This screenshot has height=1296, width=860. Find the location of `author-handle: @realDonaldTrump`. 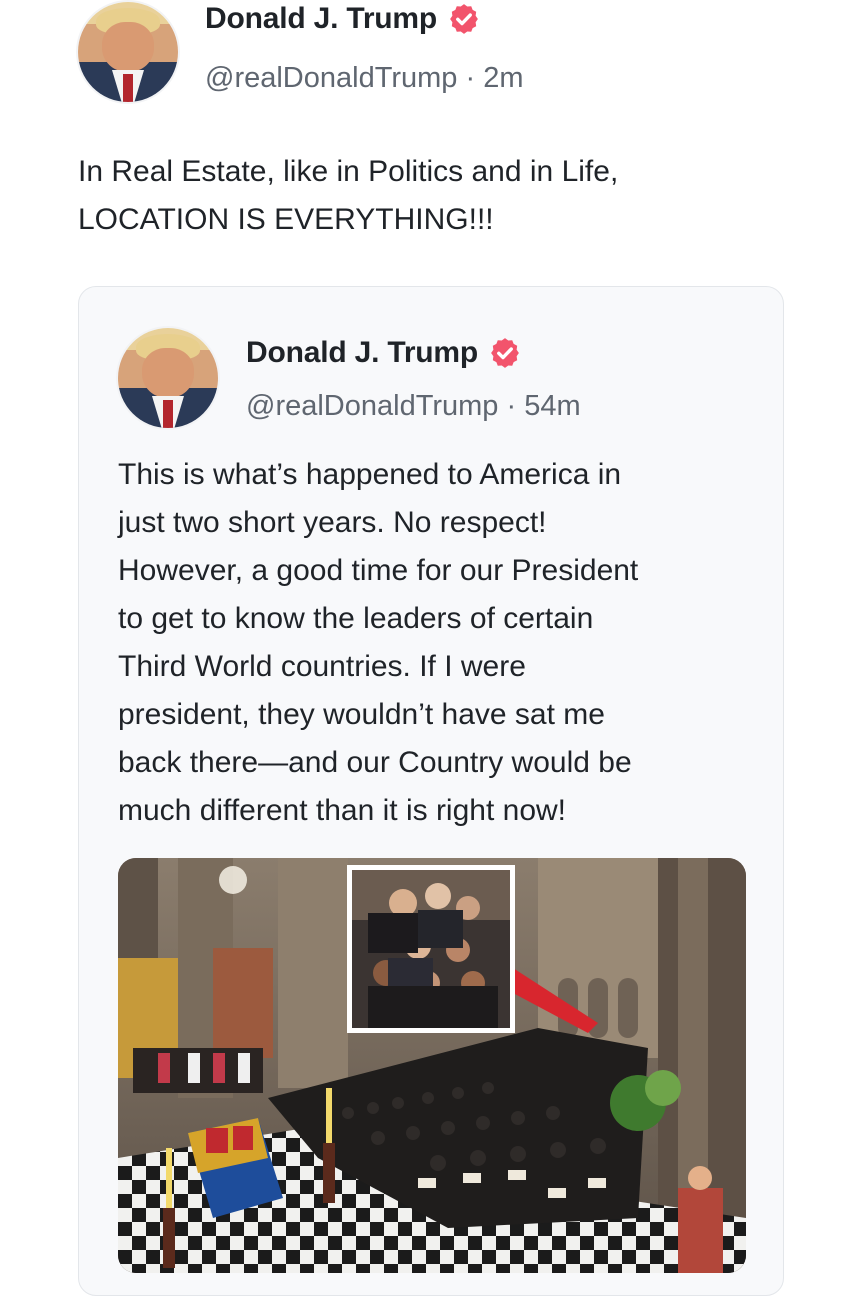

author-handle: @realDonaldTrump is located at coordinates (331, 78).